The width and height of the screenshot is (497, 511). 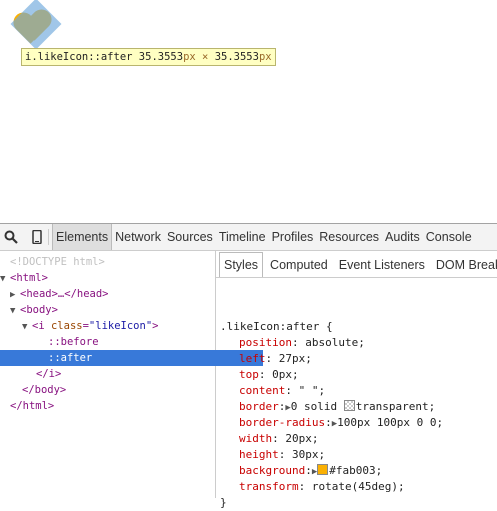 What do you see at coordinates (64, 294) in the screenshot?
I see `head-tag: <head>…</head>` at bounding box center [64, 294].